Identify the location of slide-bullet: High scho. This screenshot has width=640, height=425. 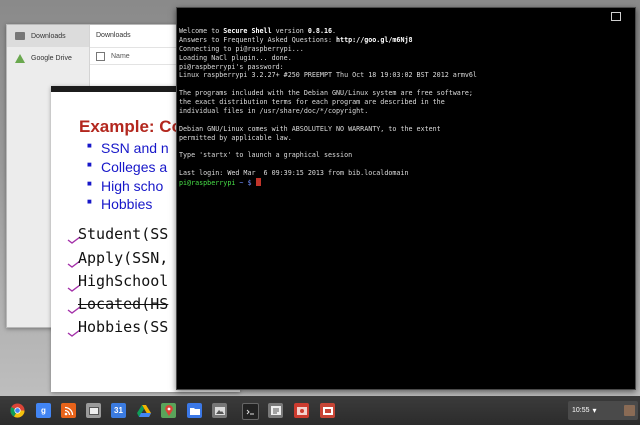
(125, 186).